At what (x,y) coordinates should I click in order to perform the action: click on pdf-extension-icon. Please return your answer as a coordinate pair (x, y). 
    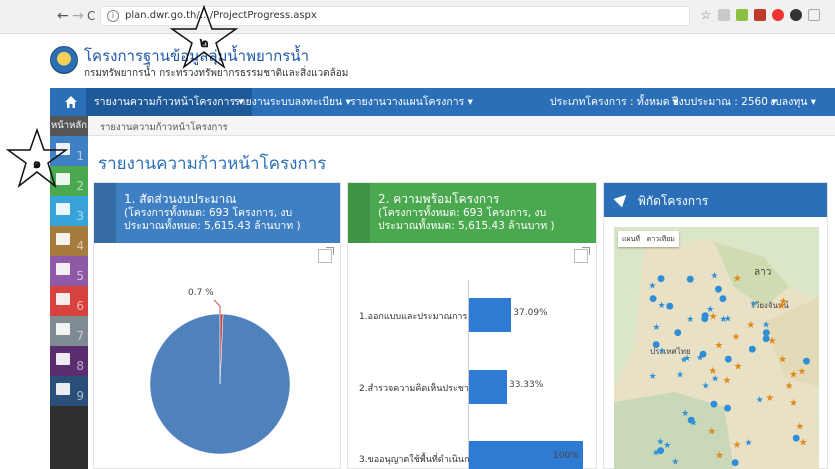
    Looking at the image, I should click on (760, 15).